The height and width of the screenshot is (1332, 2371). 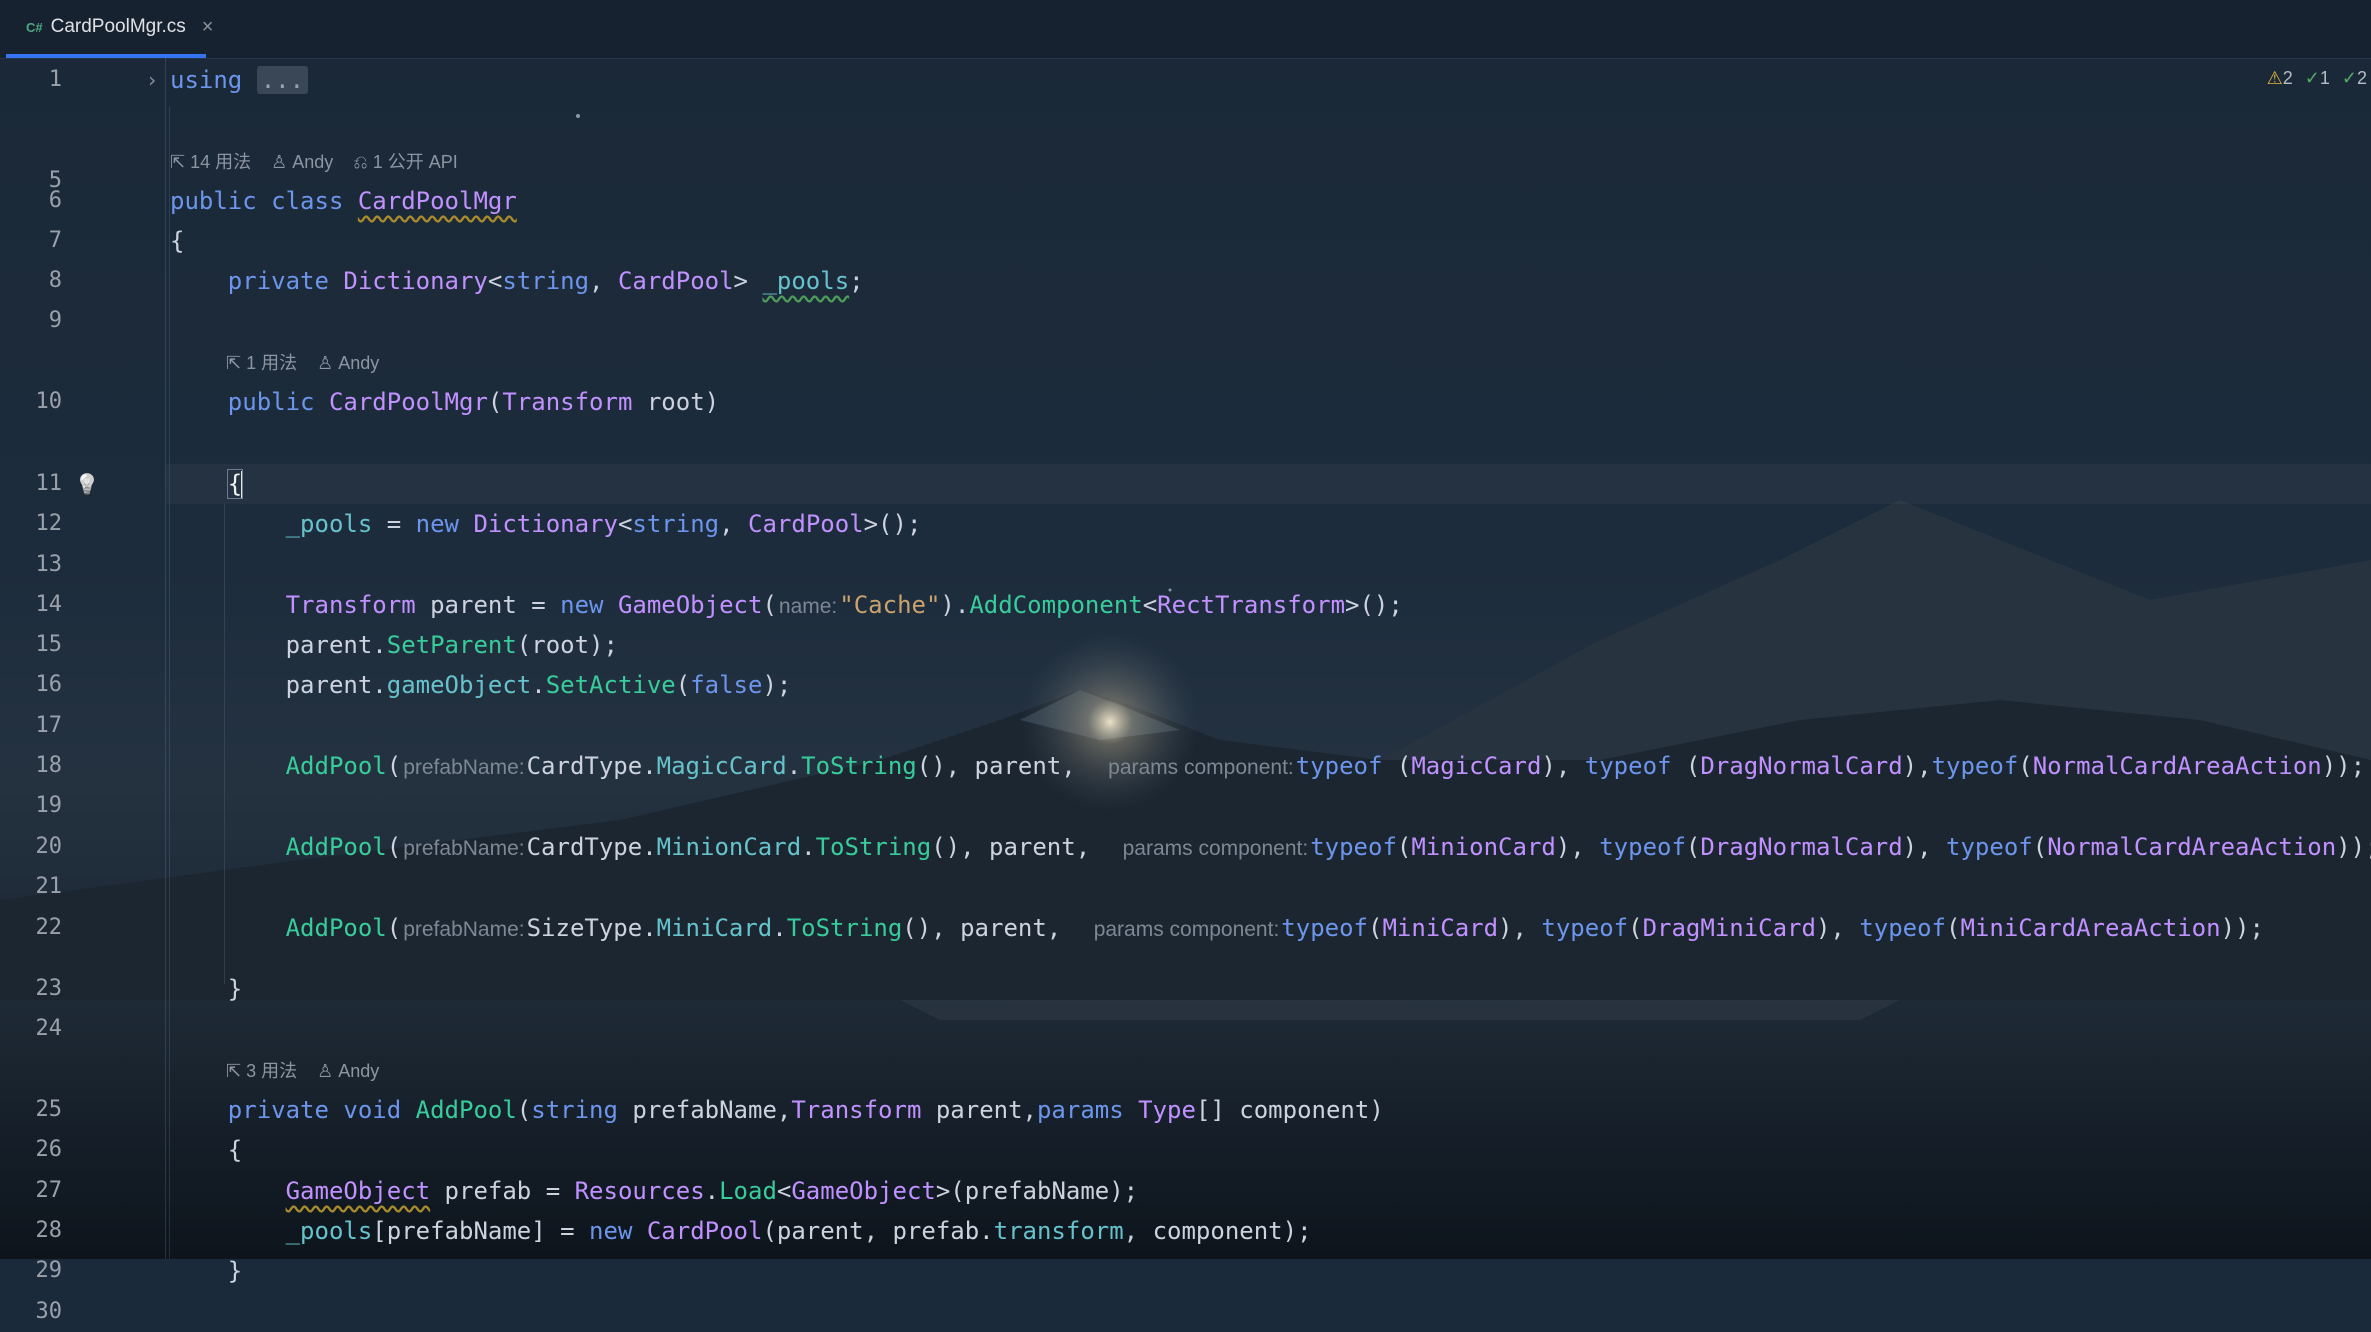 What do you see at coordinates (118, 26) in the screenshot?
I see `tab-filename: CardPoolMgr.cs` at bounding box center [118, 26].